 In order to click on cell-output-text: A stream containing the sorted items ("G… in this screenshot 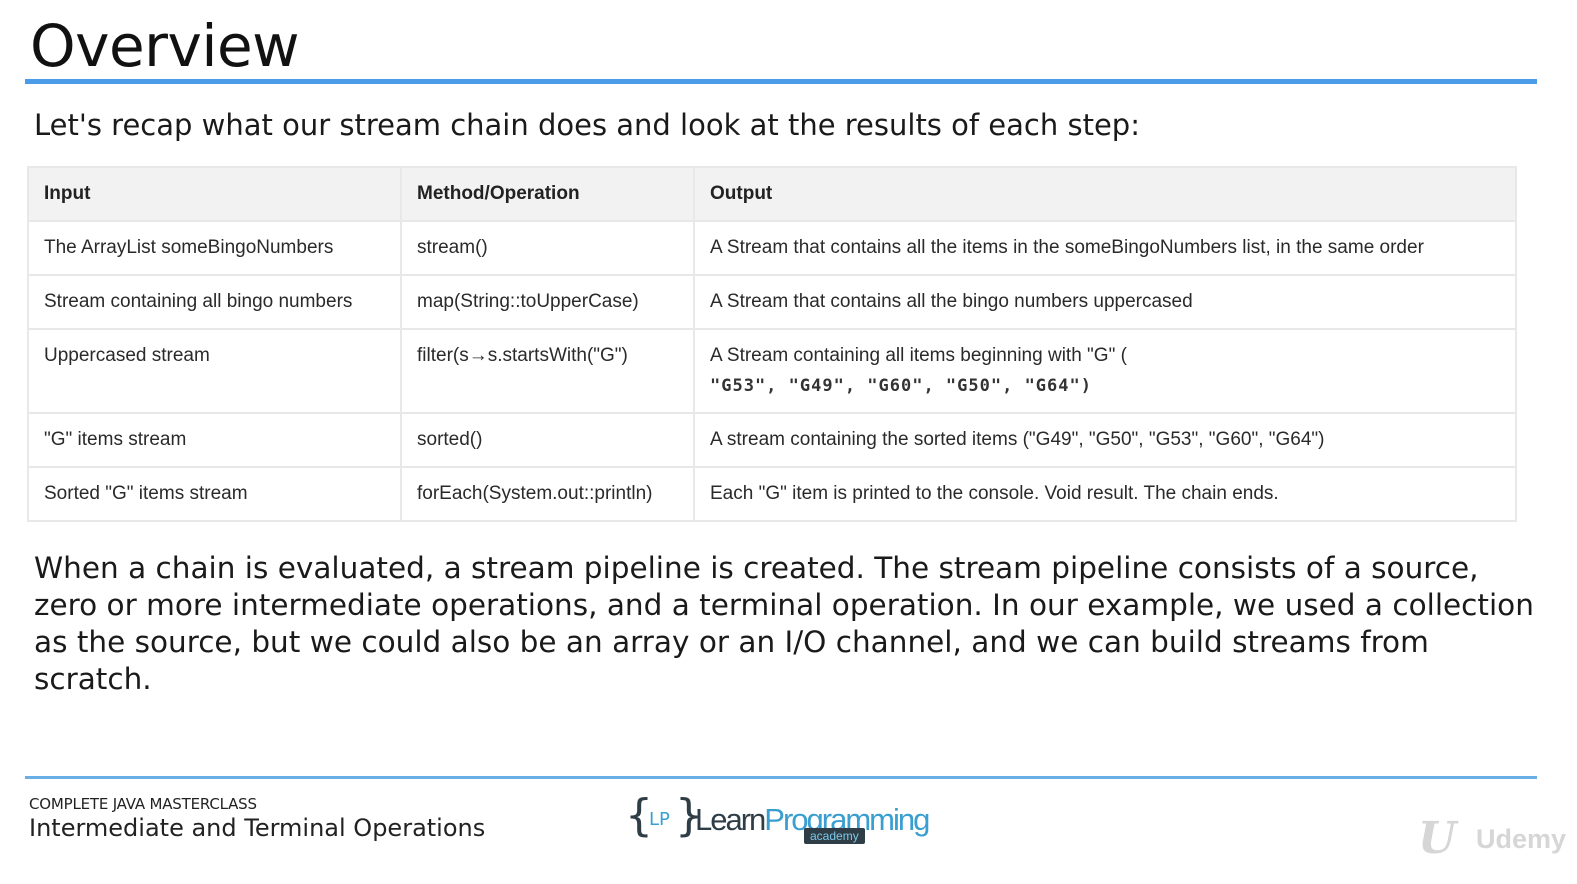, I will do `click(1017, 439)`.